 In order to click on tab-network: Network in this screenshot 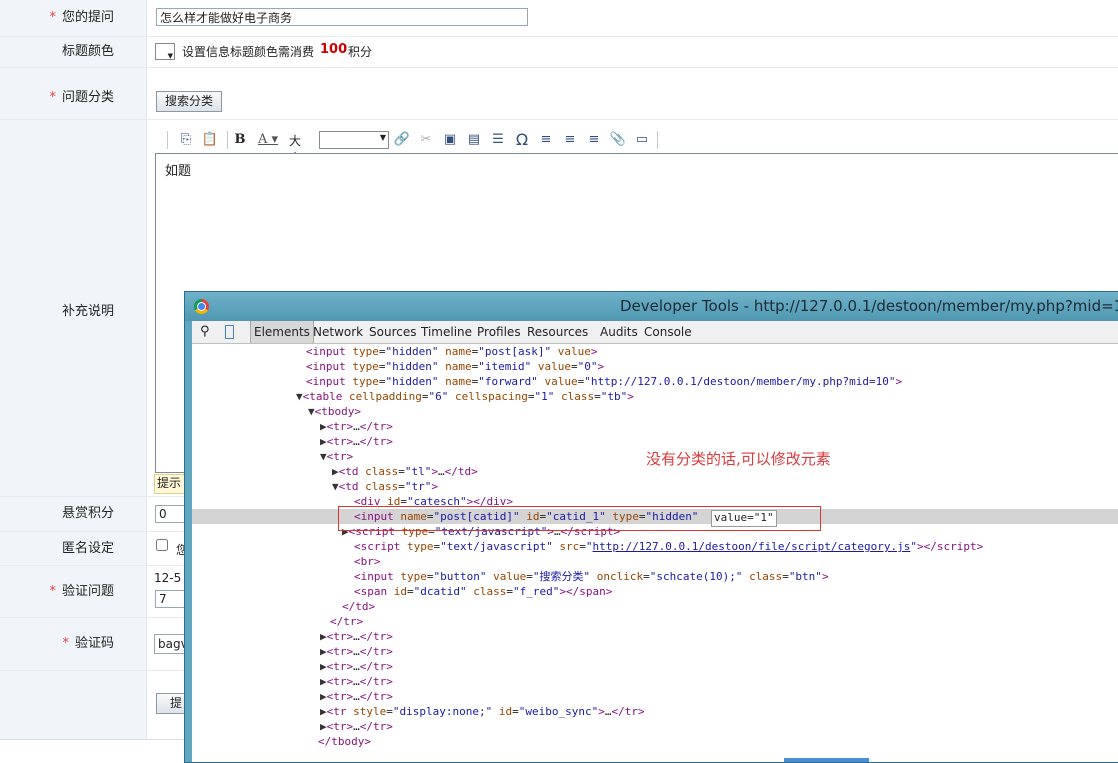, I will do `click(338, 332)`.